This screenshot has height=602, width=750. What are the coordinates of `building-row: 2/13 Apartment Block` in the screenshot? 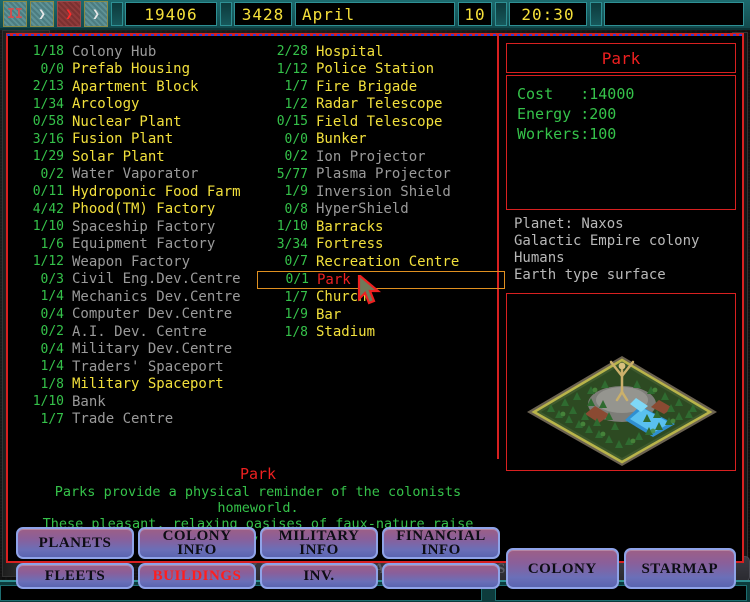 It's located at (135, 87).